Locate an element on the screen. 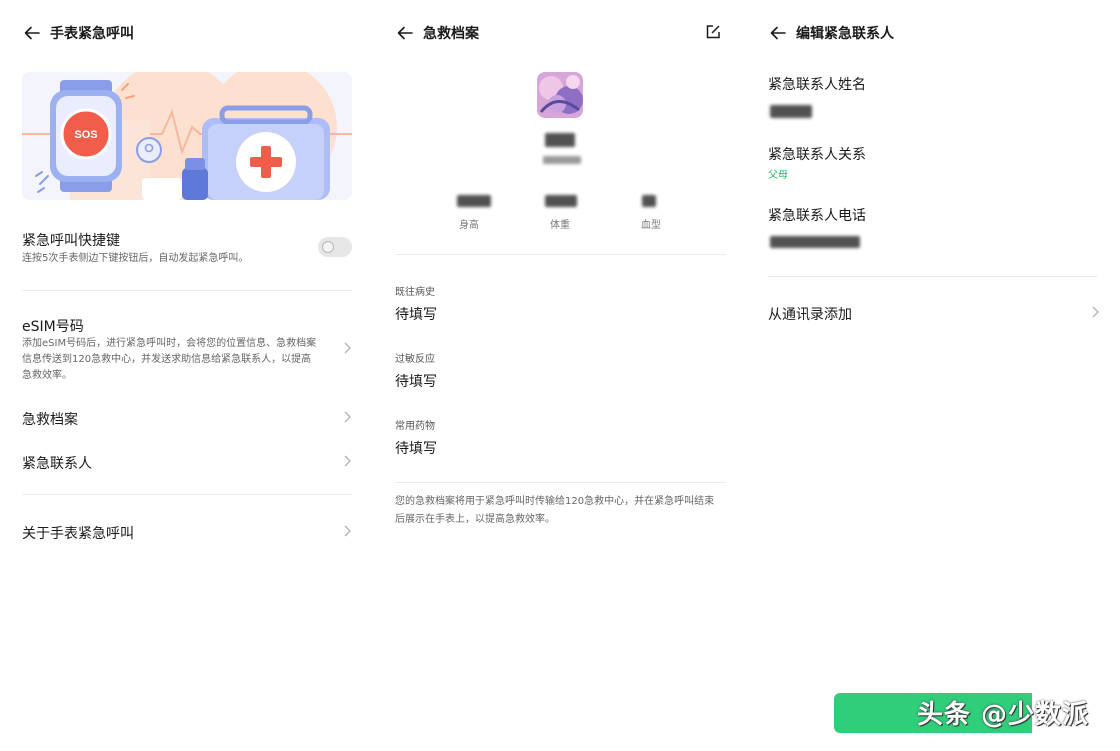  contact-relation-value: 父母 is located at coordinates (778, 175).